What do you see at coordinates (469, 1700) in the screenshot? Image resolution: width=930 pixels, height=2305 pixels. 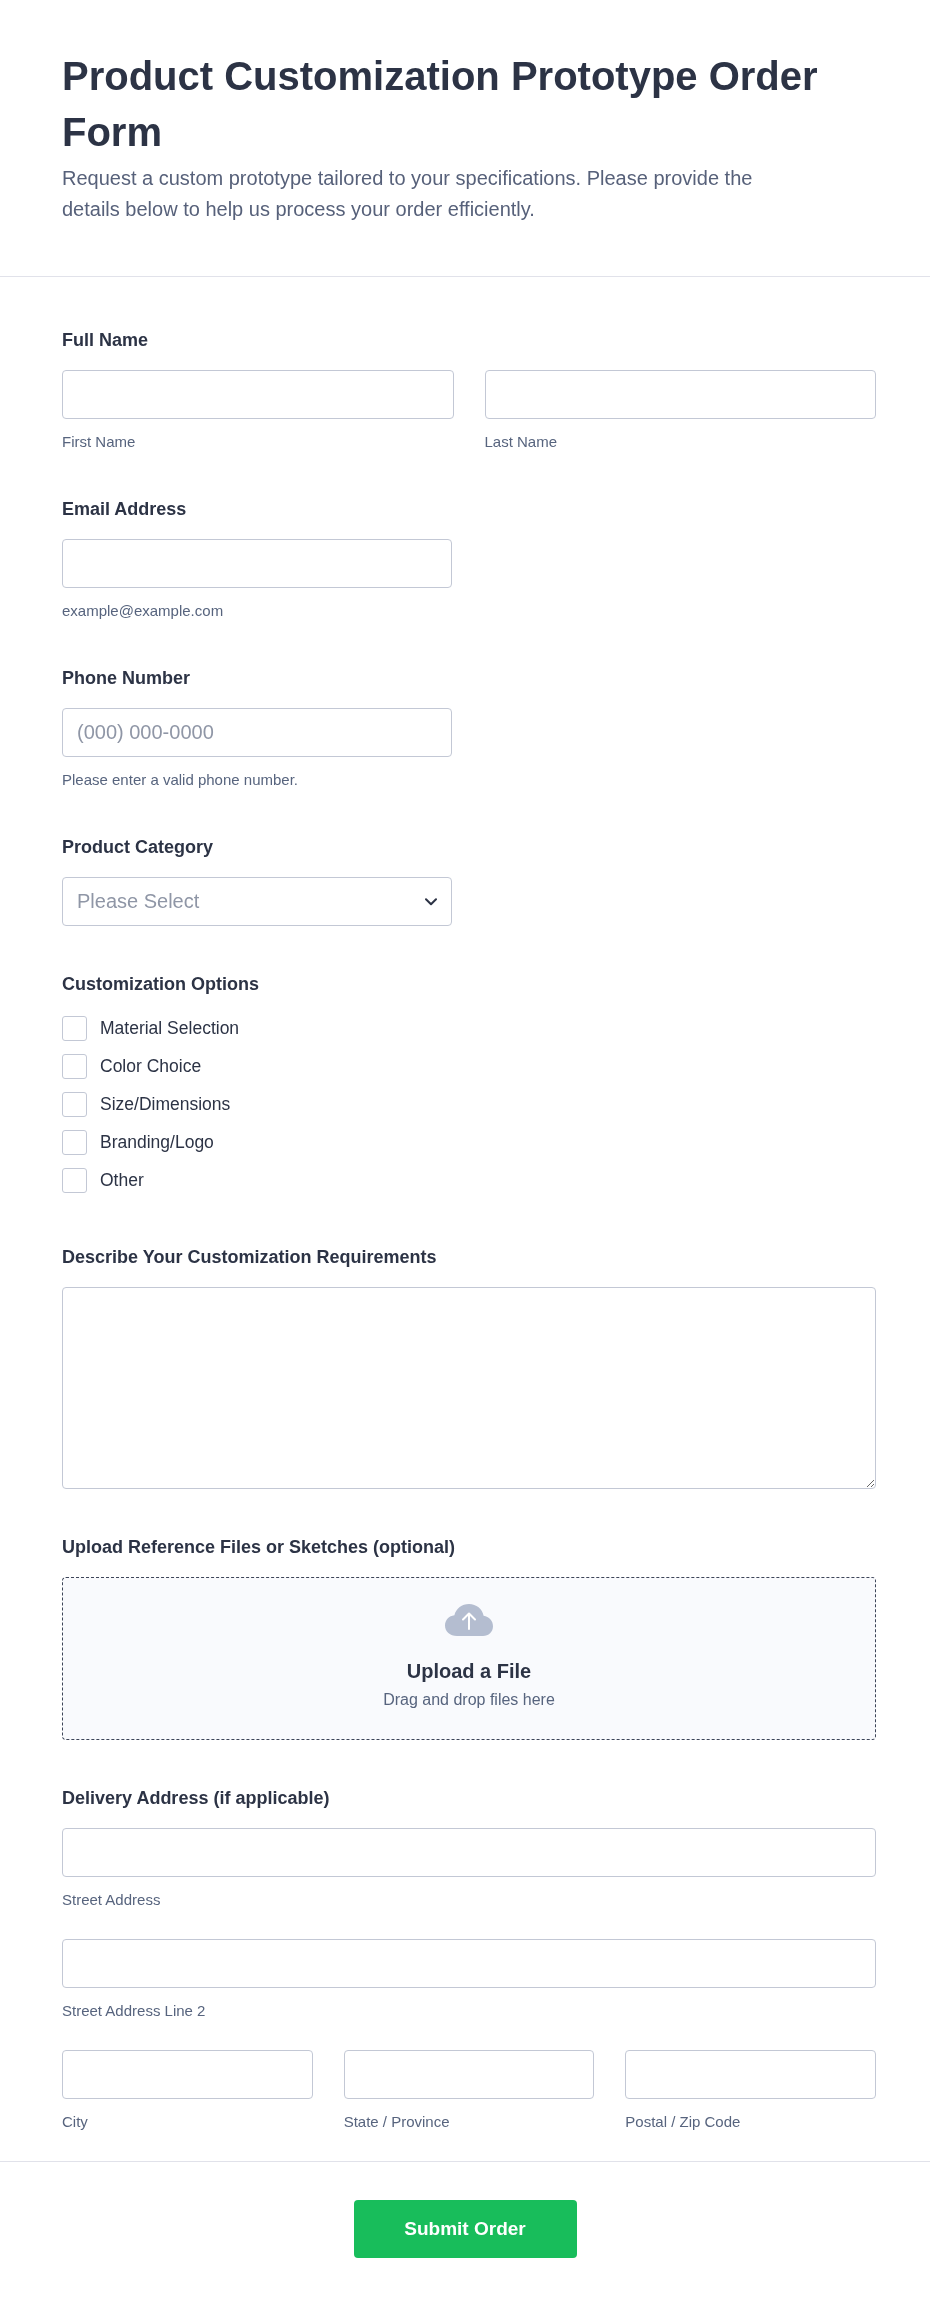 I see `upload-hint: Drag and drop files here` at bounding box center [469, 1700].